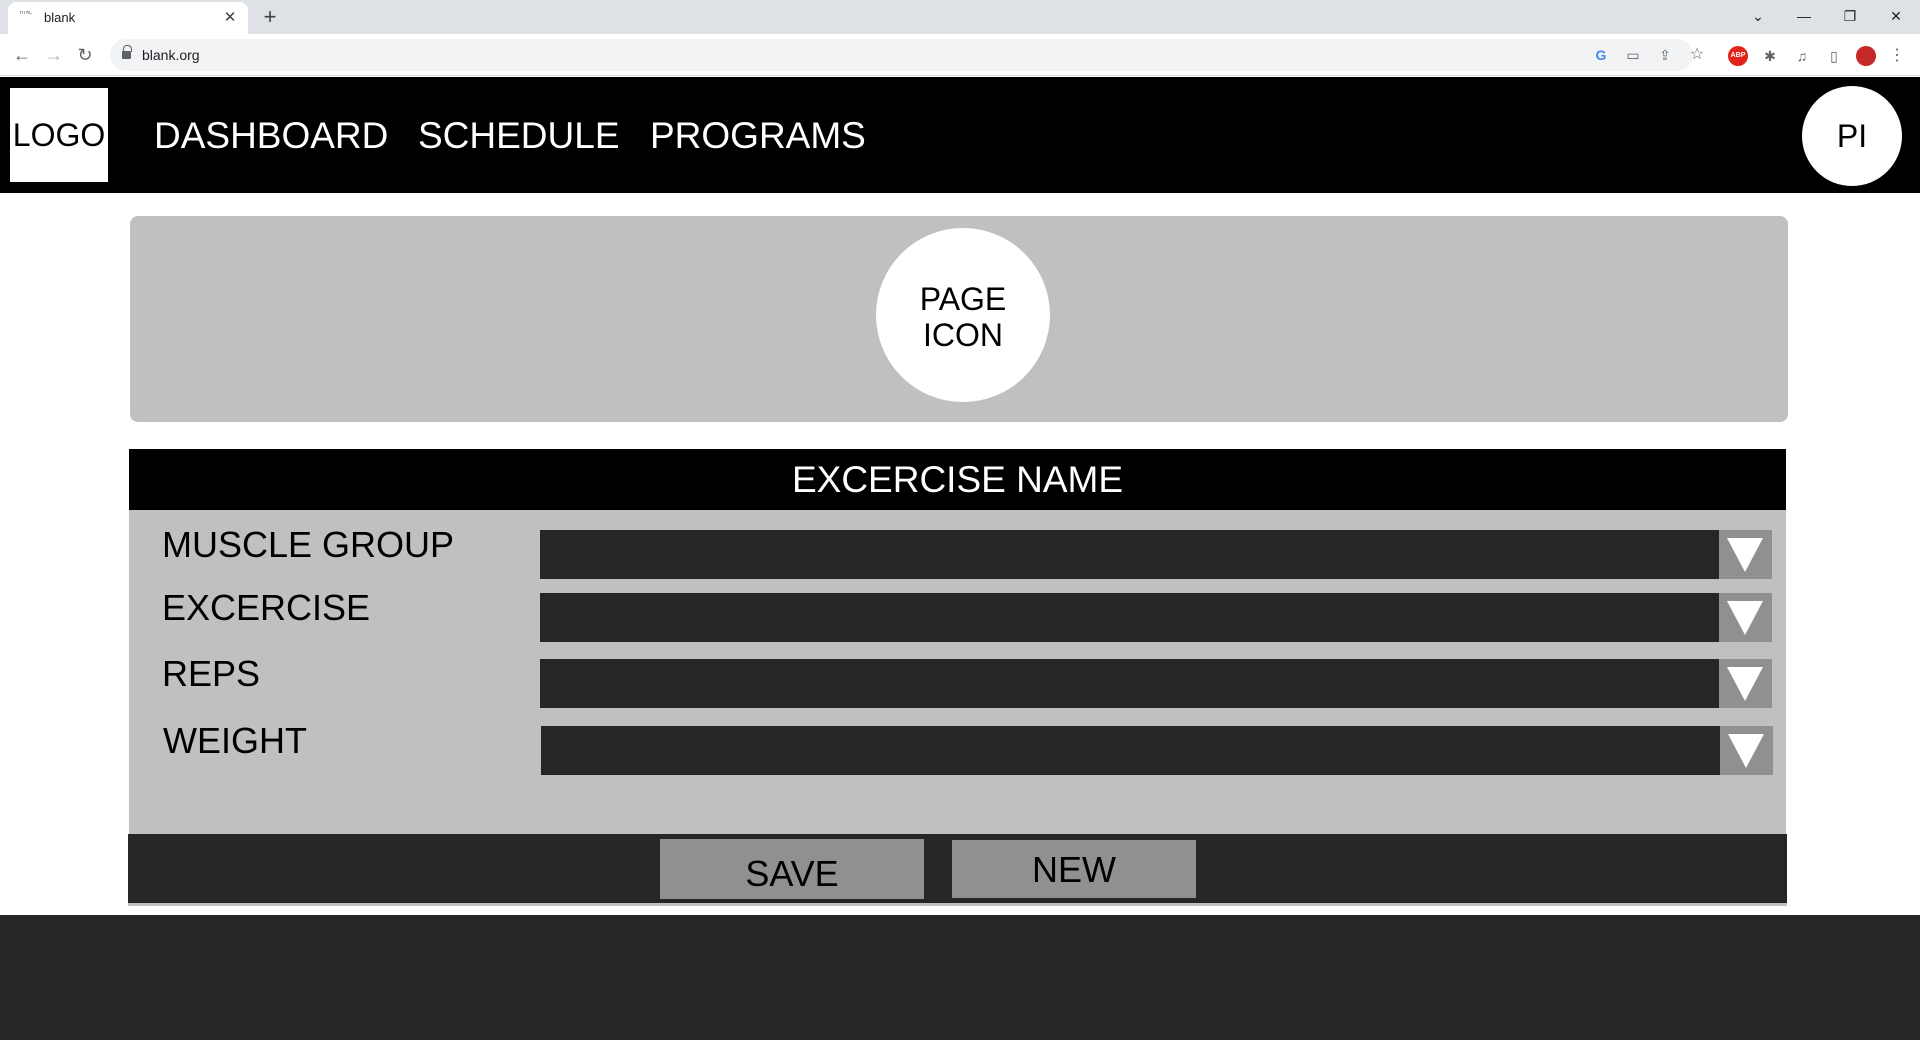  Describe the element at coordinates (270, 17) in the screenshot. I see `new-tab-button: +` at that location.